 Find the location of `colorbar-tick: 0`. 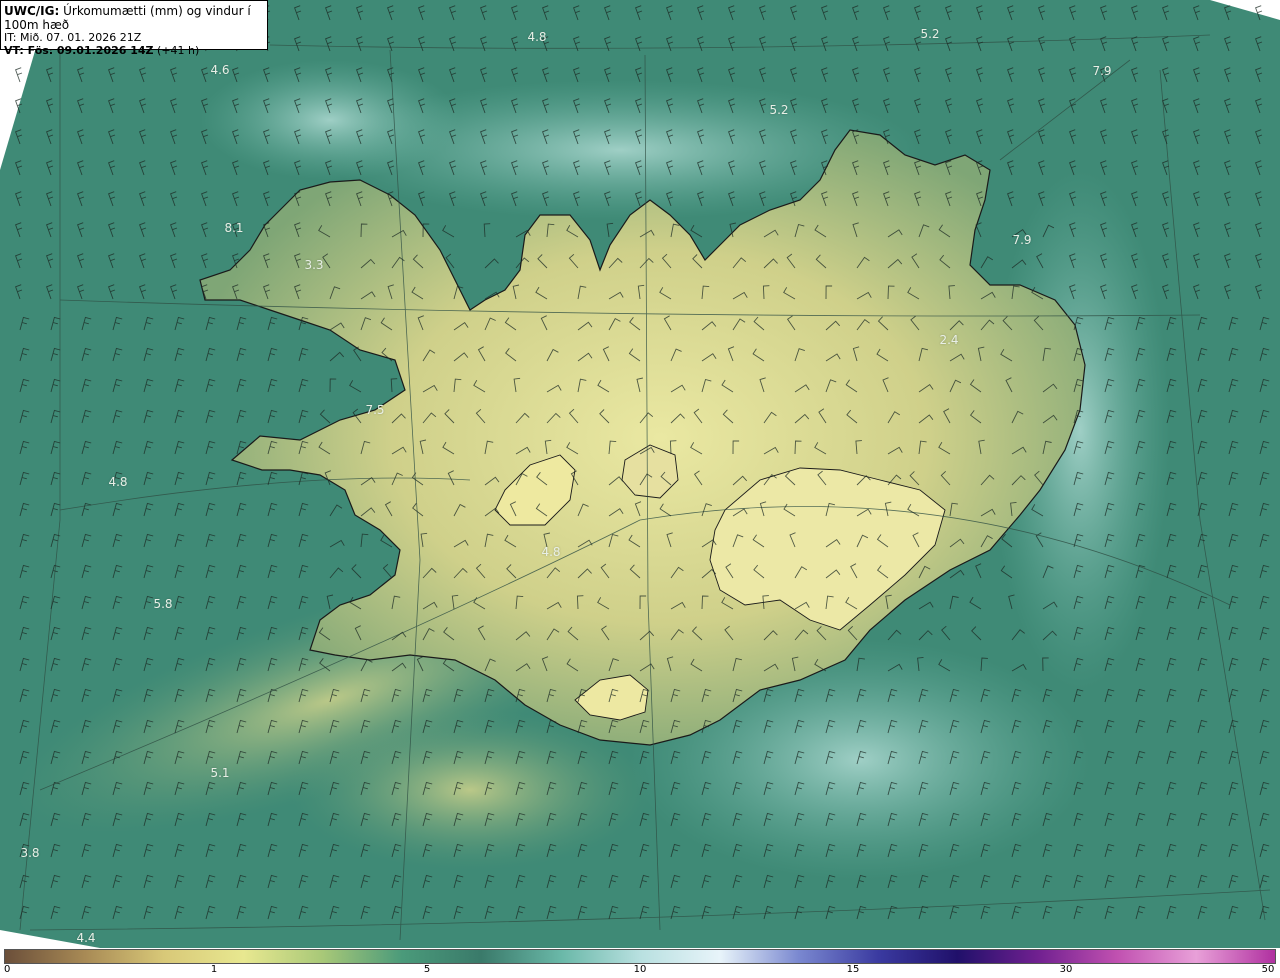

colorbar-tick: 0 is located at coordinates (7, 969).